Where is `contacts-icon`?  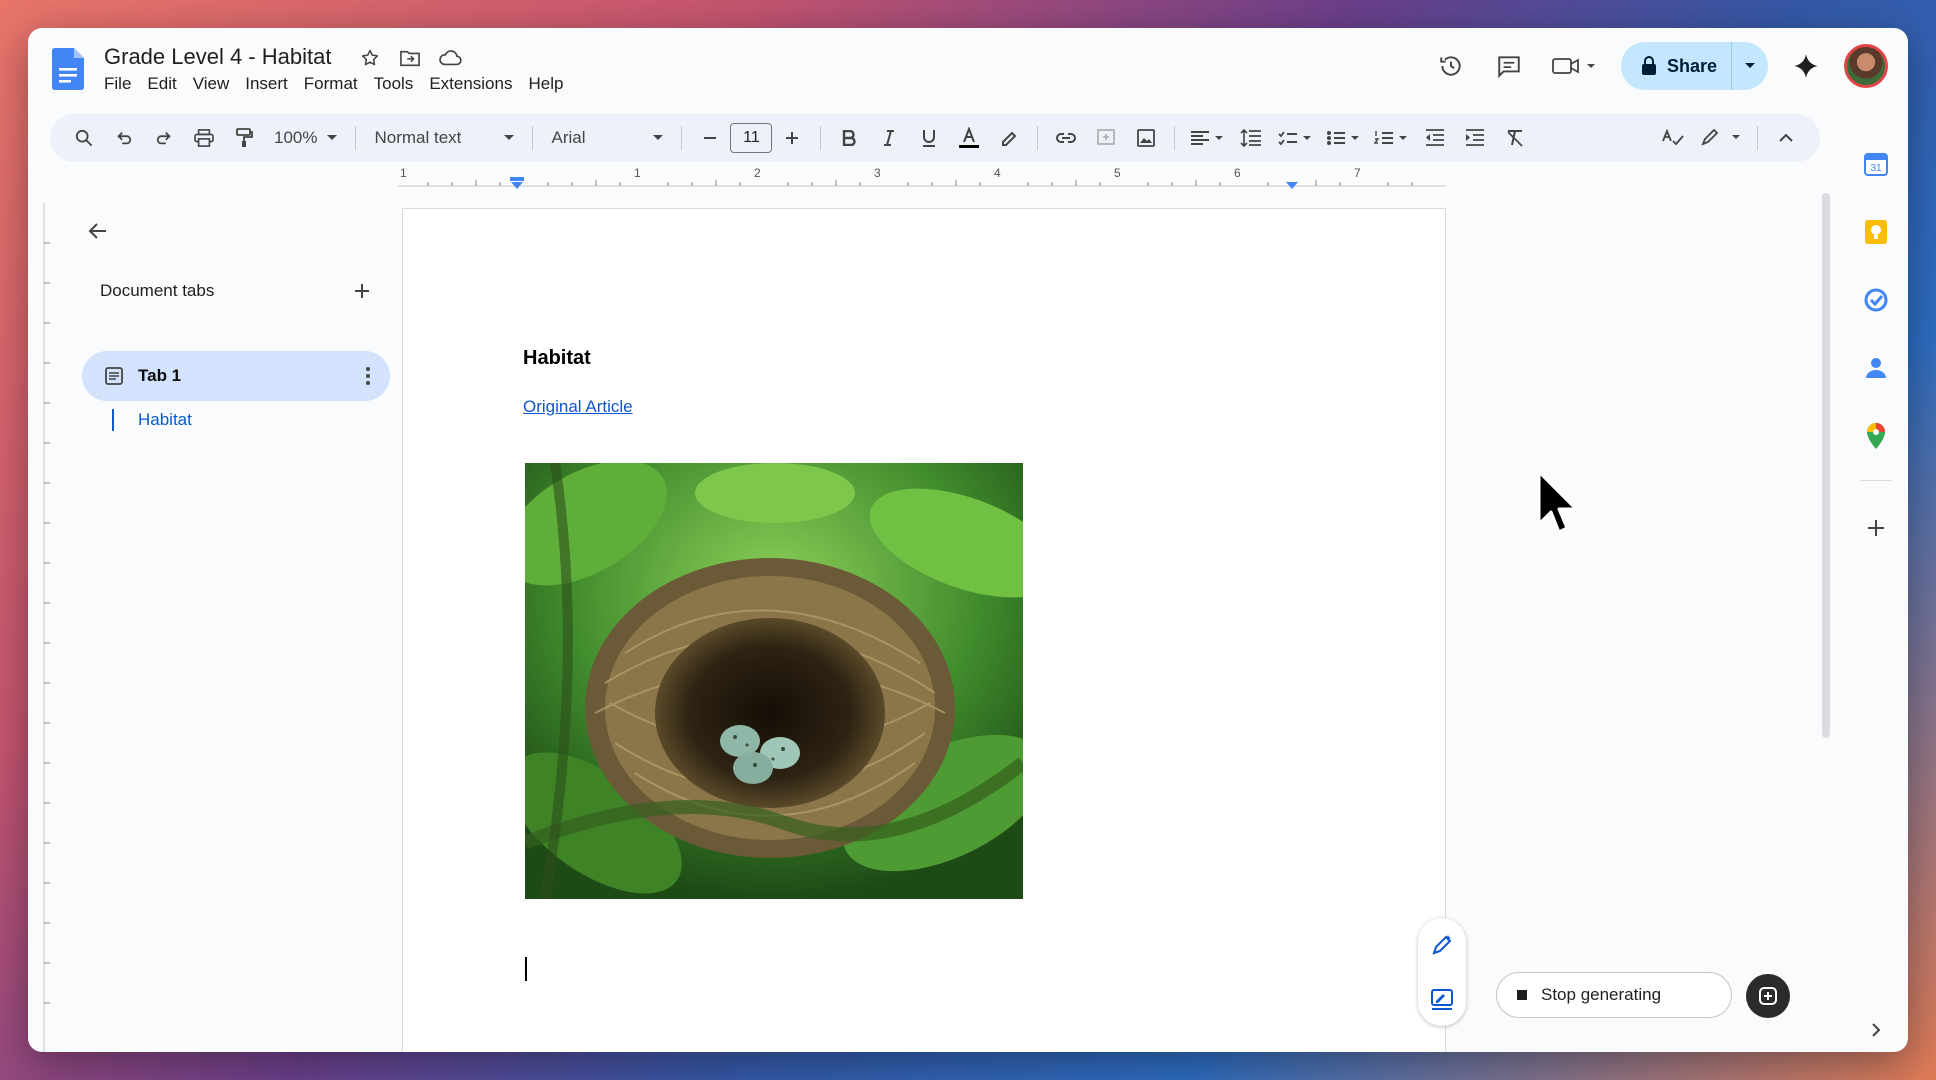 contacts-icon is located at coordinates (1876, 368).